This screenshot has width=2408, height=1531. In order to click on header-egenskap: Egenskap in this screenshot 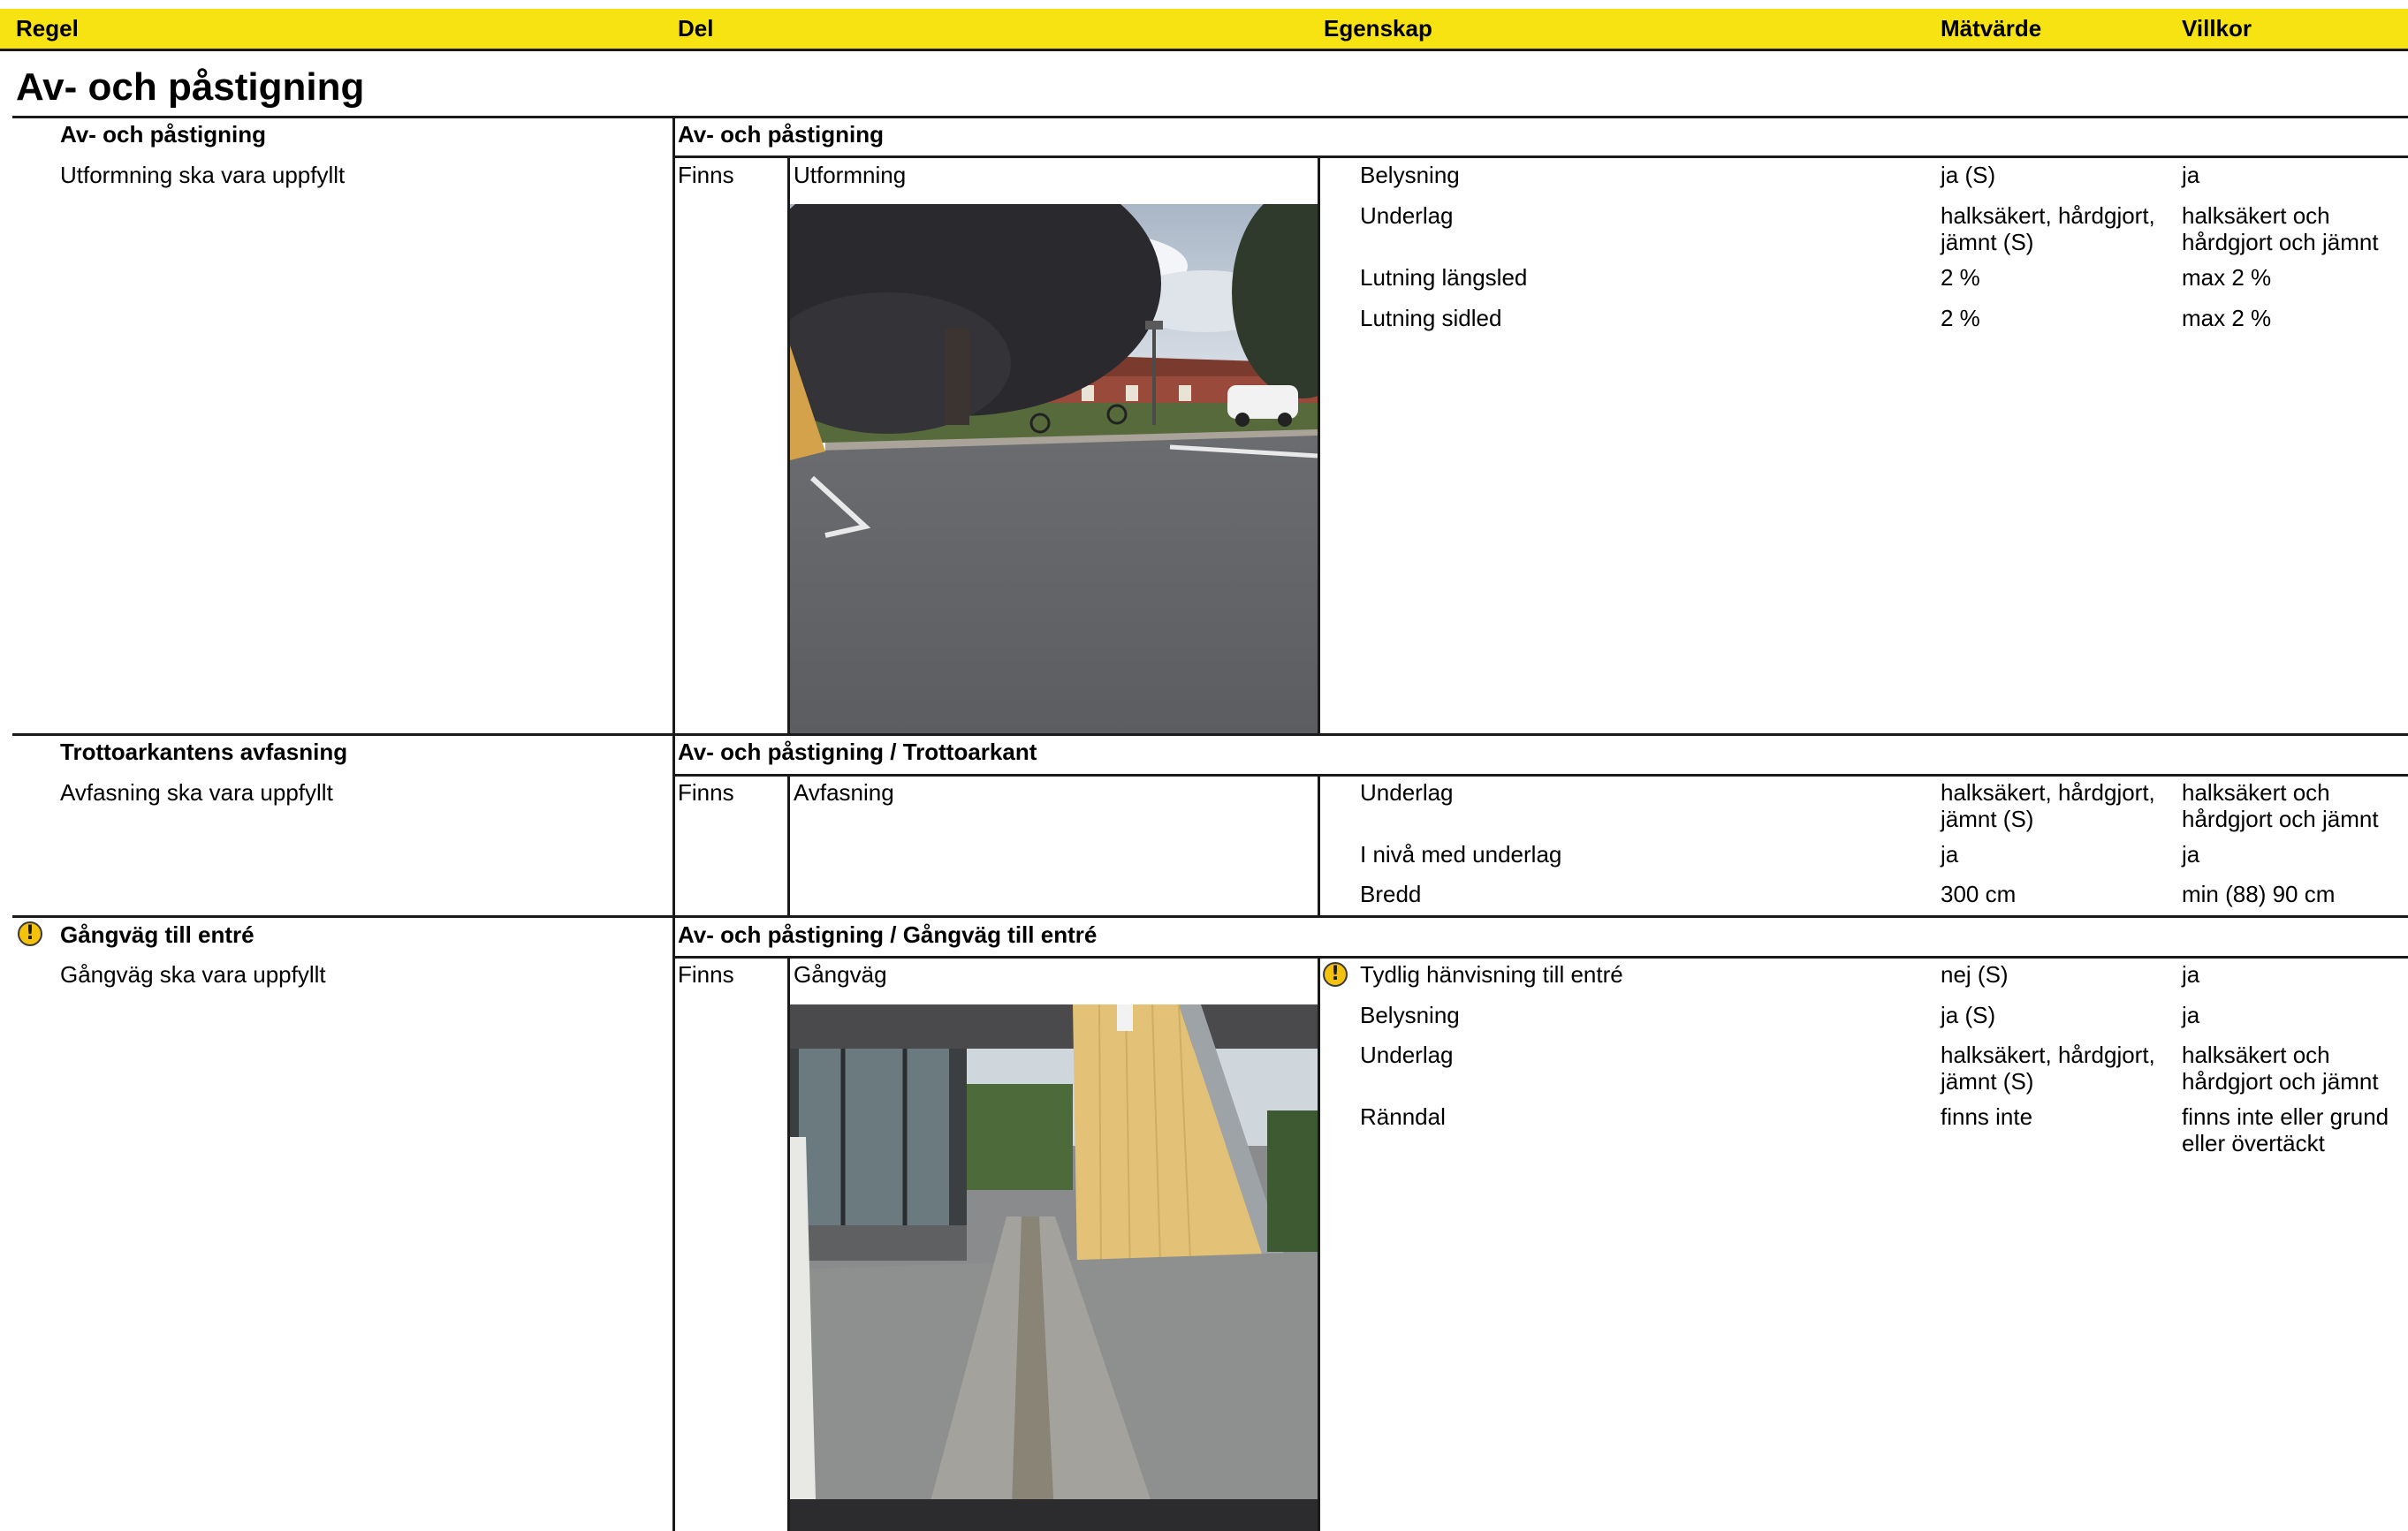, I will do `click(1378, 28)`.